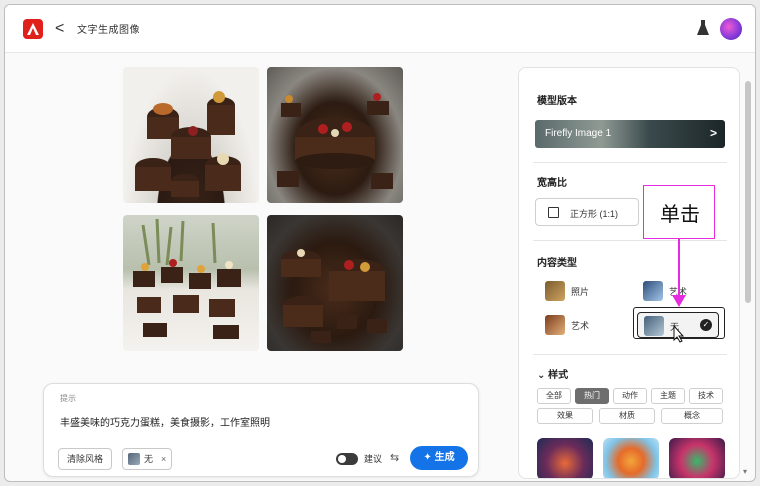 The image size is (760, 486). What do you see at coordinates (59, 29) in the screenshot?
I see `back-button: <` at bounding box center [59, 29].